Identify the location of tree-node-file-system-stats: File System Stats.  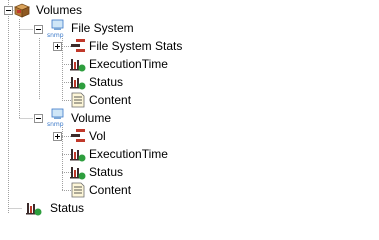
(135, 46).